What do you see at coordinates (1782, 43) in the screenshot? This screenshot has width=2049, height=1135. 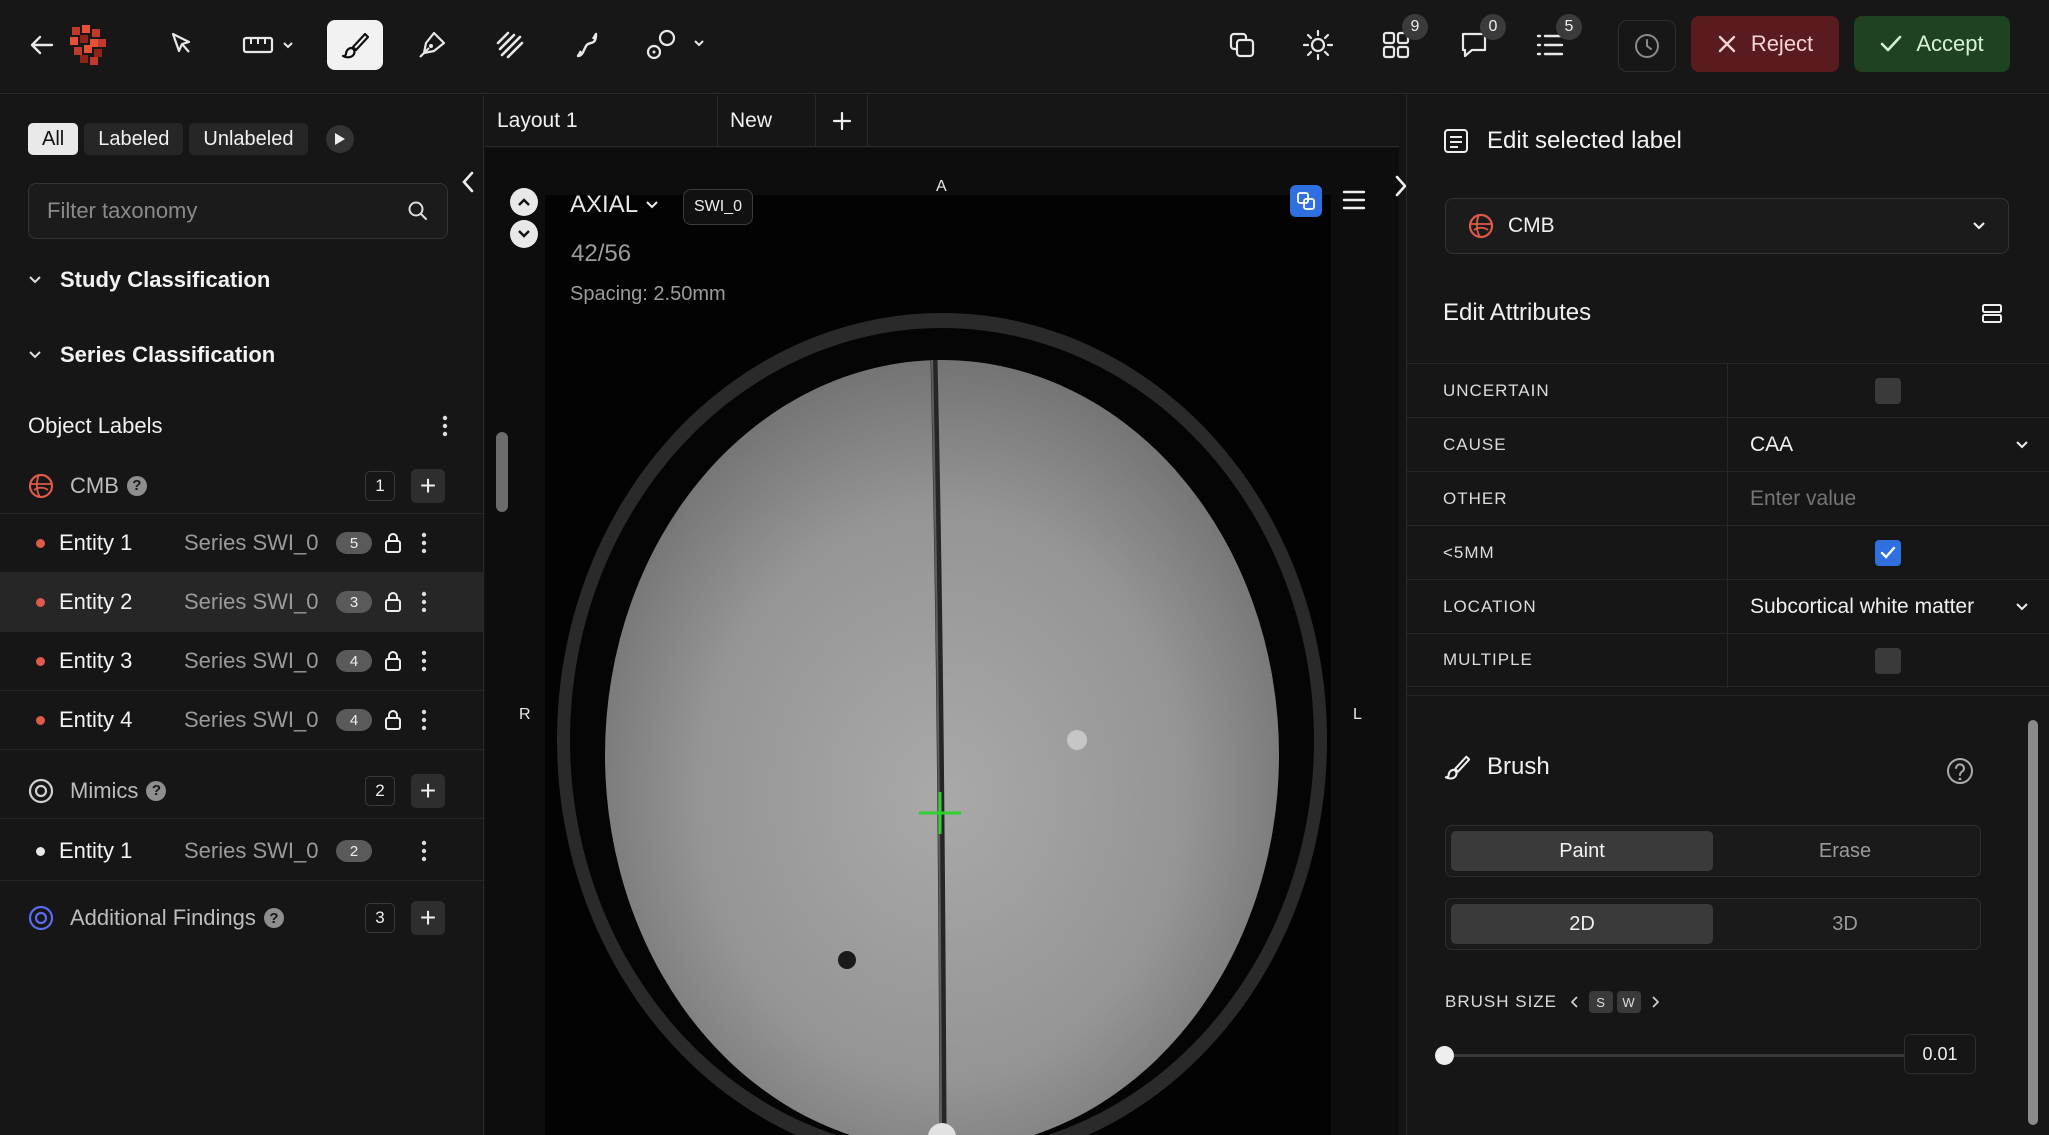 I see `reject-label: Reject` at bounding box center [1782, 43].